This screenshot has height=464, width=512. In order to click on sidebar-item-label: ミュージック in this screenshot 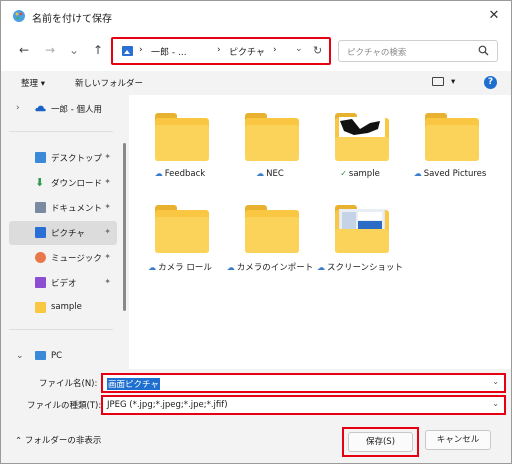, I will do `click(76, 259)`.